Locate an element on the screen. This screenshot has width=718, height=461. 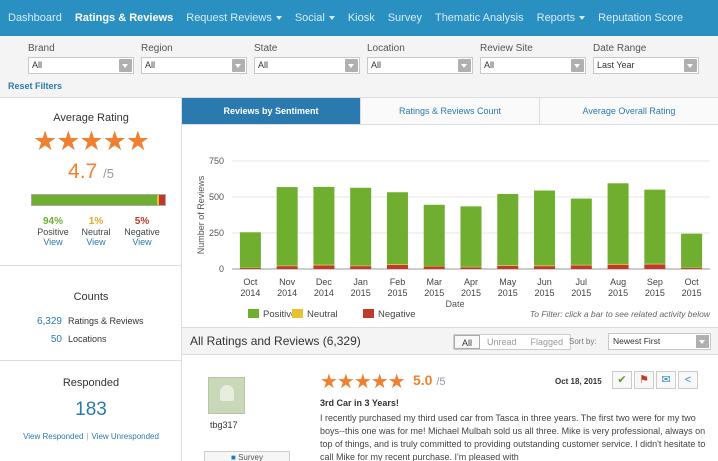
nav-survey: Survey is located at coordinates (405, 18).